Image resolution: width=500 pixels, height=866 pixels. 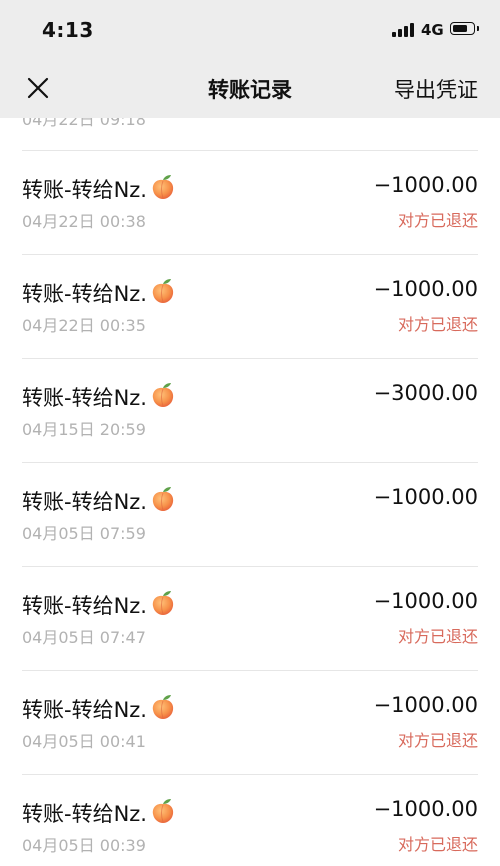 I want to click on record-date: 04月22日 00:35, so click(x=84, y=325).